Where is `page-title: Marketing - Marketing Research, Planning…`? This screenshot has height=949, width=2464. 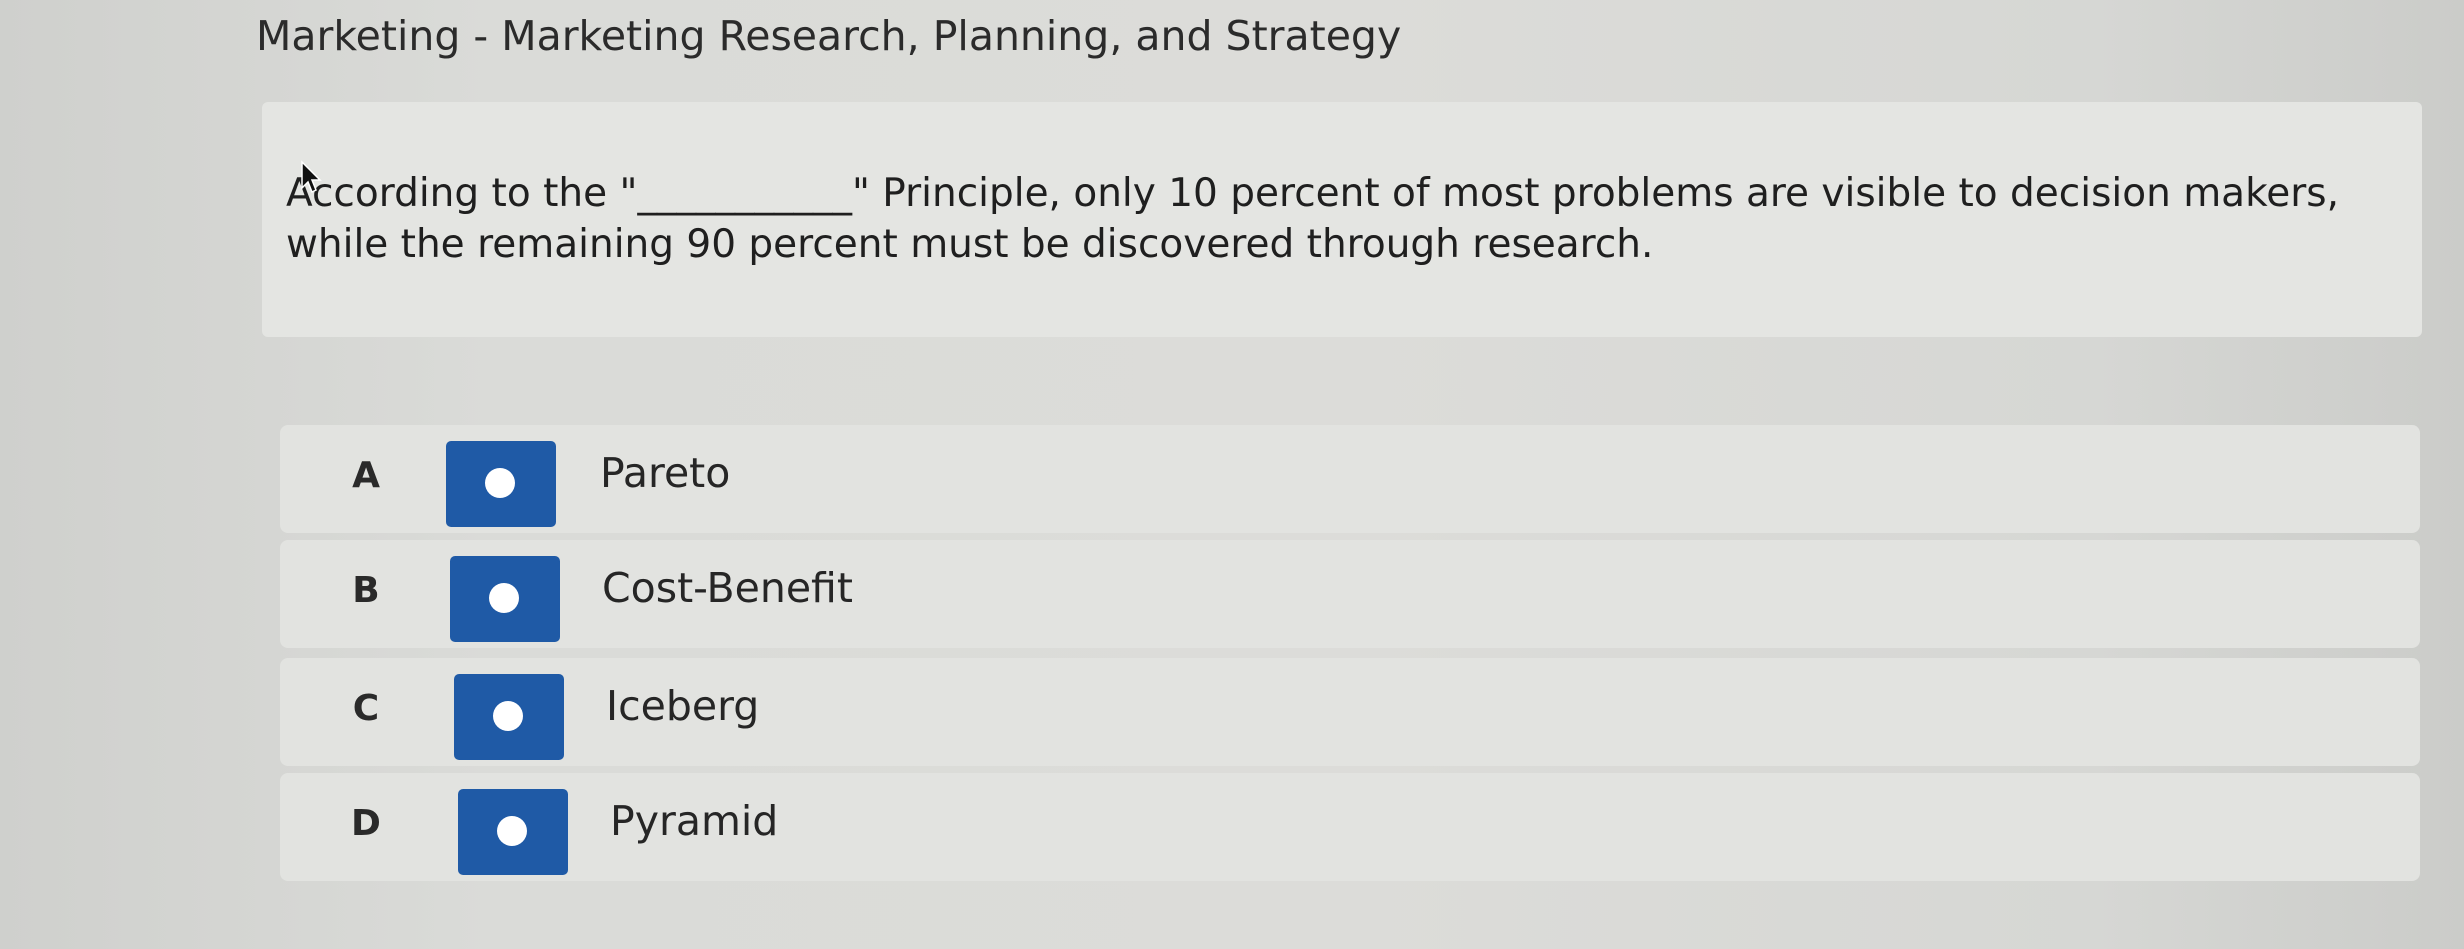 page-title: Marketing - Marketing Research, Planning… is located at coordinates (829, 36).